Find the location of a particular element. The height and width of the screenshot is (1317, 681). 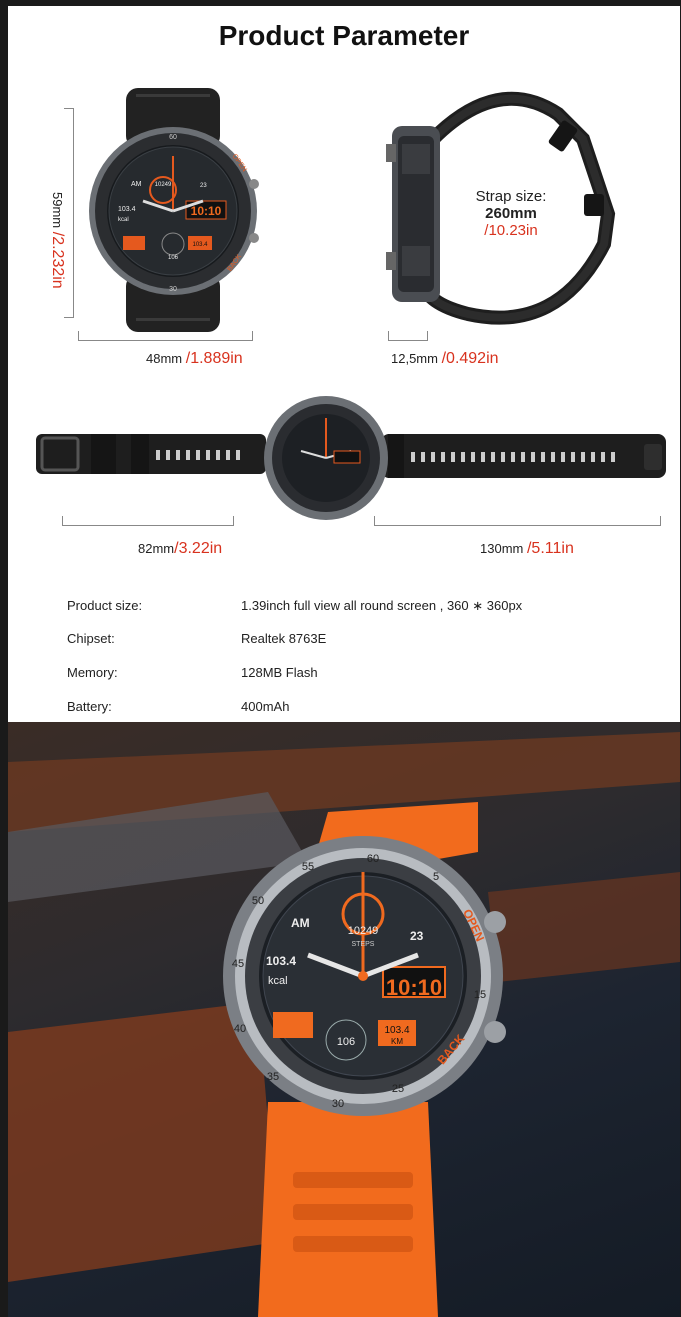

spec-row-battery: Battery: 400mAh is located at coordinates (178, 706).